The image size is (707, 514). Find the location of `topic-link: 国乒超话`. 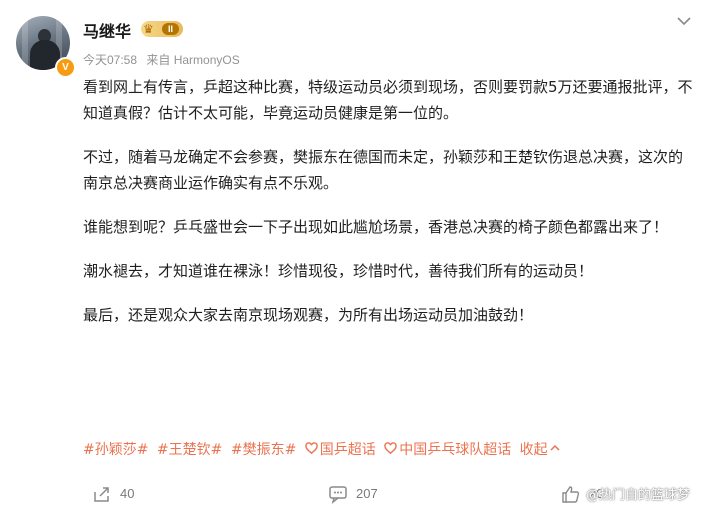

topic-link: 国乒超话 is located at coordinates (342, 450).